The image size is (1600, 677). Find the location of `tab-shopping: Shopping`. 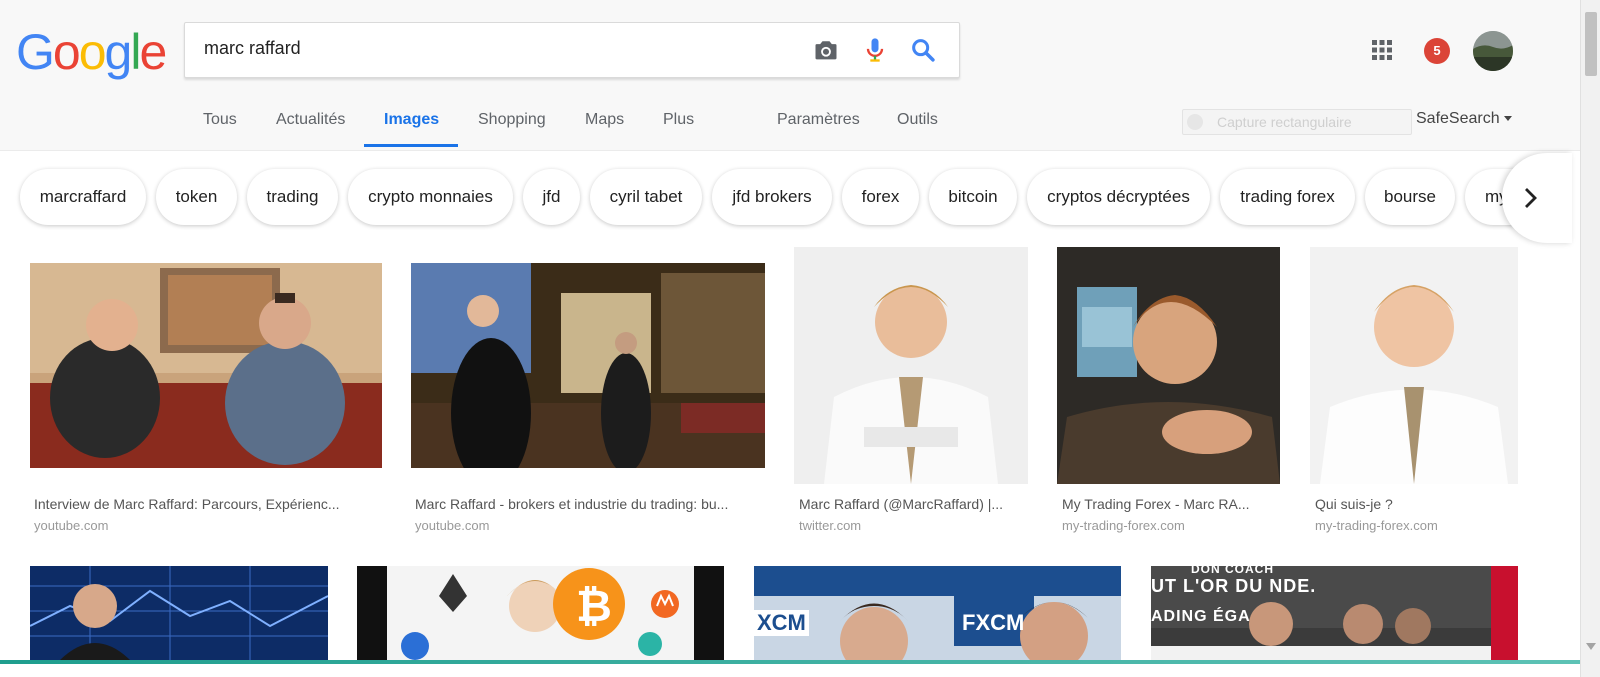

tab-shopping: Shopping is located at coordinates (512, 129).